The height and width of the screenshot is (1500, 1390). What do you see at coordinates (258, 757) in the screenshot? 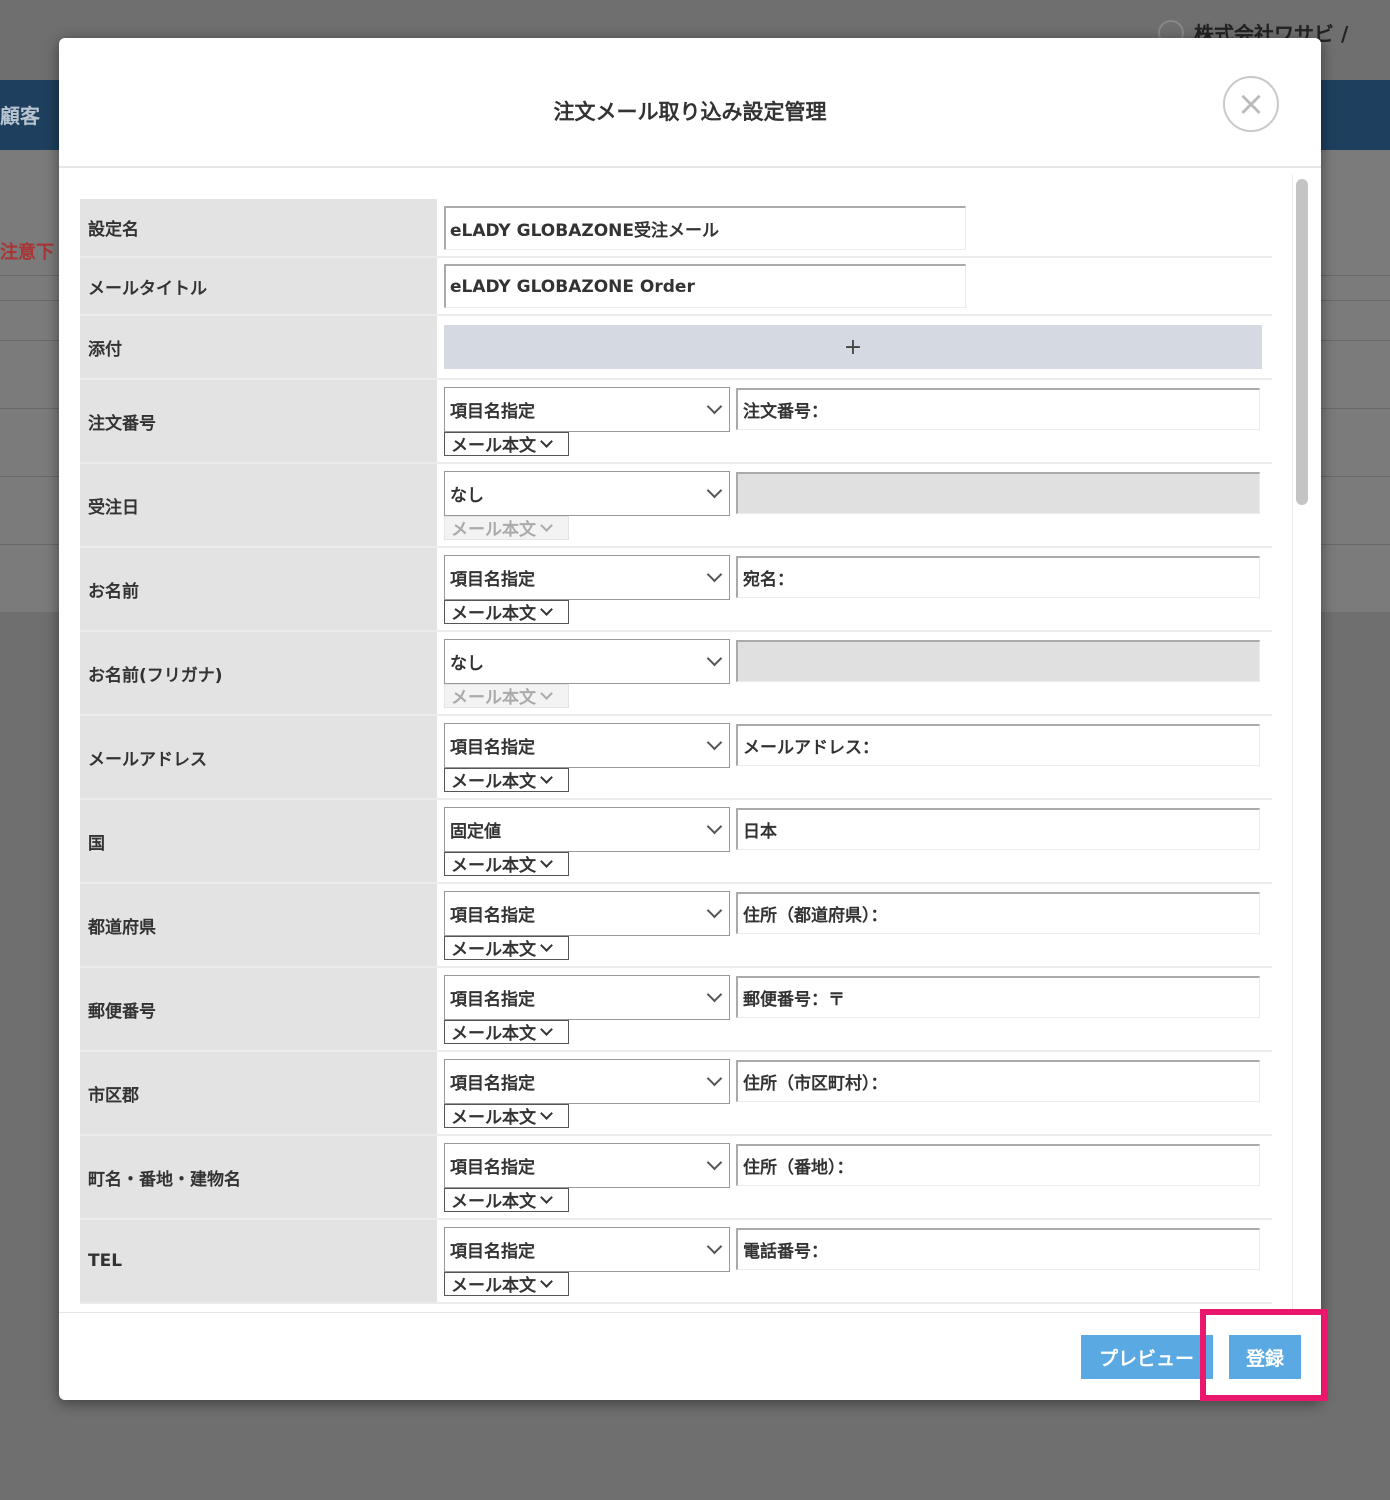
I see `row-label: メールアドレス` at bounding box center [258, 757].